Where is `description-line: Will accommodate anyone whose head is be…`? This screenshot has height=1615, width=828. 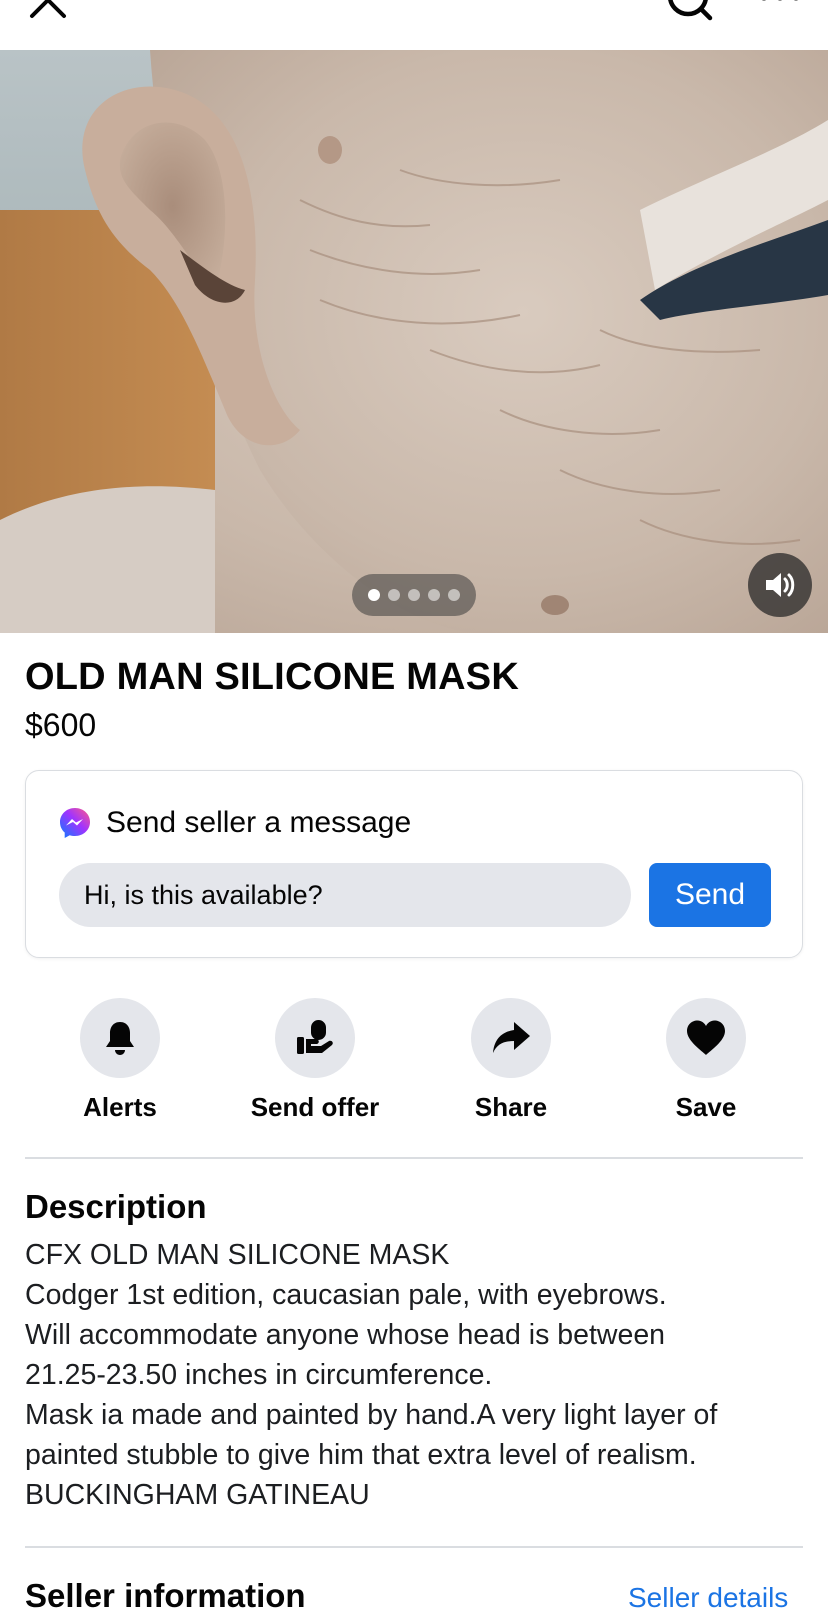 description-line: Will accommodate anyone whose head is be… is located at coordinates (345, 1335).